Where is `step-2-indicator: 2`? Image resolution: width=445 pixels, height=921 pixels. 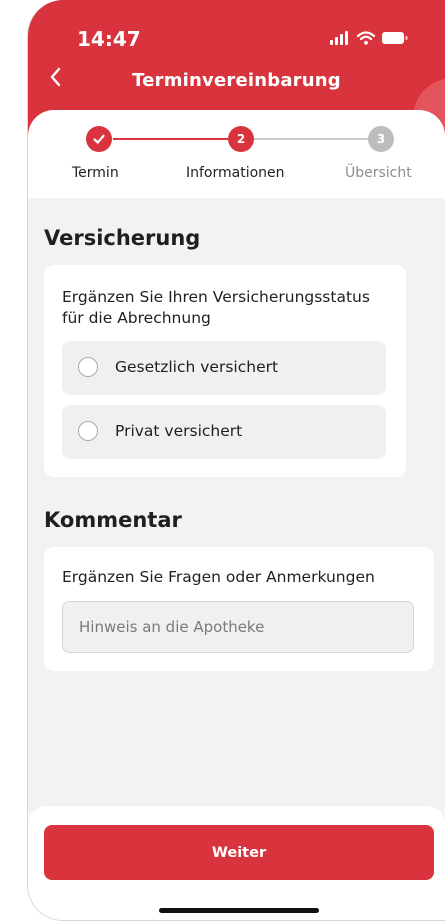 step-2-indicator: 2 is located at coordinates (241, 139).